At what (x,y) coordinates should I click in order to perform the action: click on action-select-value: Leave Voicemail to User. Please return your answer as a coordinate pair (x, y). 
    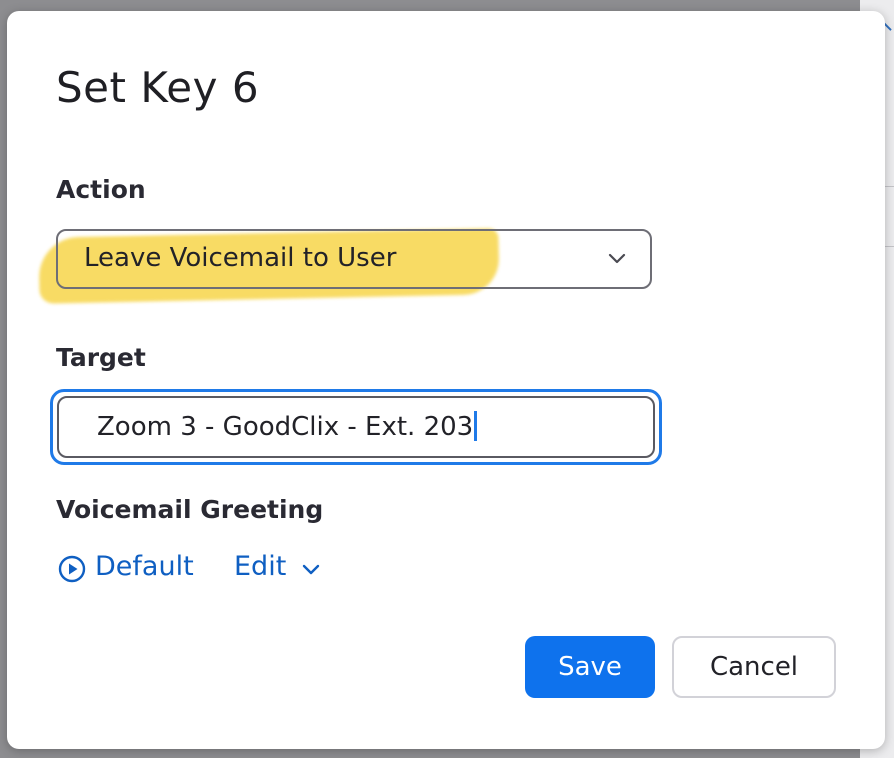
    Looking at the image, I should click on (240, 258).